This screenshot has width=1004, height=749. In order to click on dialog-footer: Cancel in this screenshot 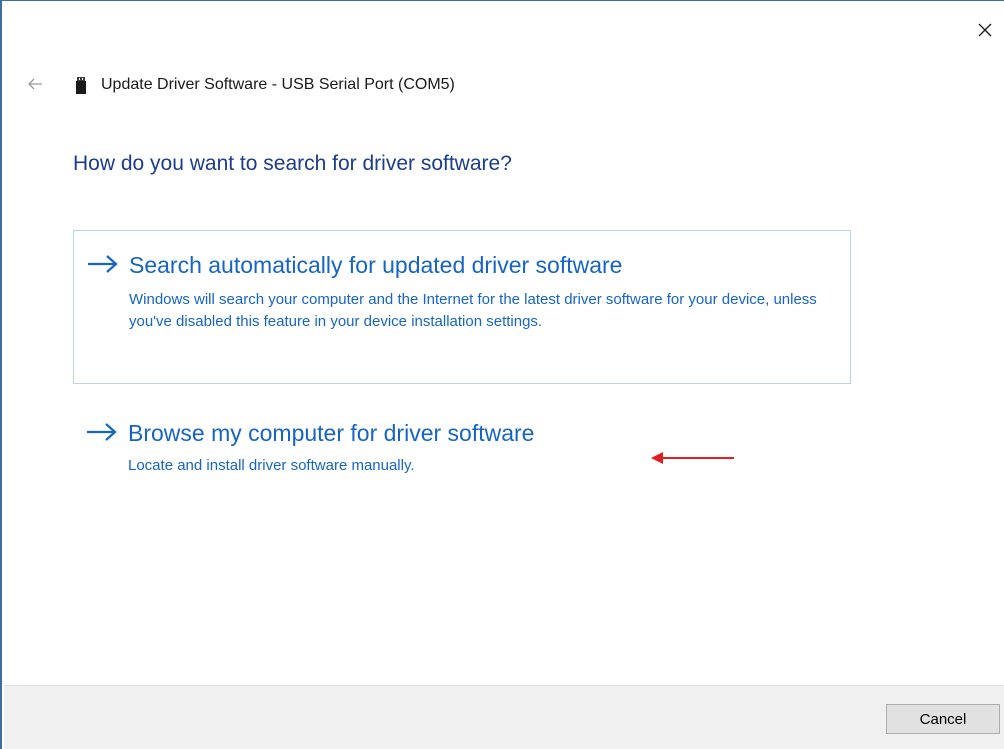, I will do `click(504, 717)`.